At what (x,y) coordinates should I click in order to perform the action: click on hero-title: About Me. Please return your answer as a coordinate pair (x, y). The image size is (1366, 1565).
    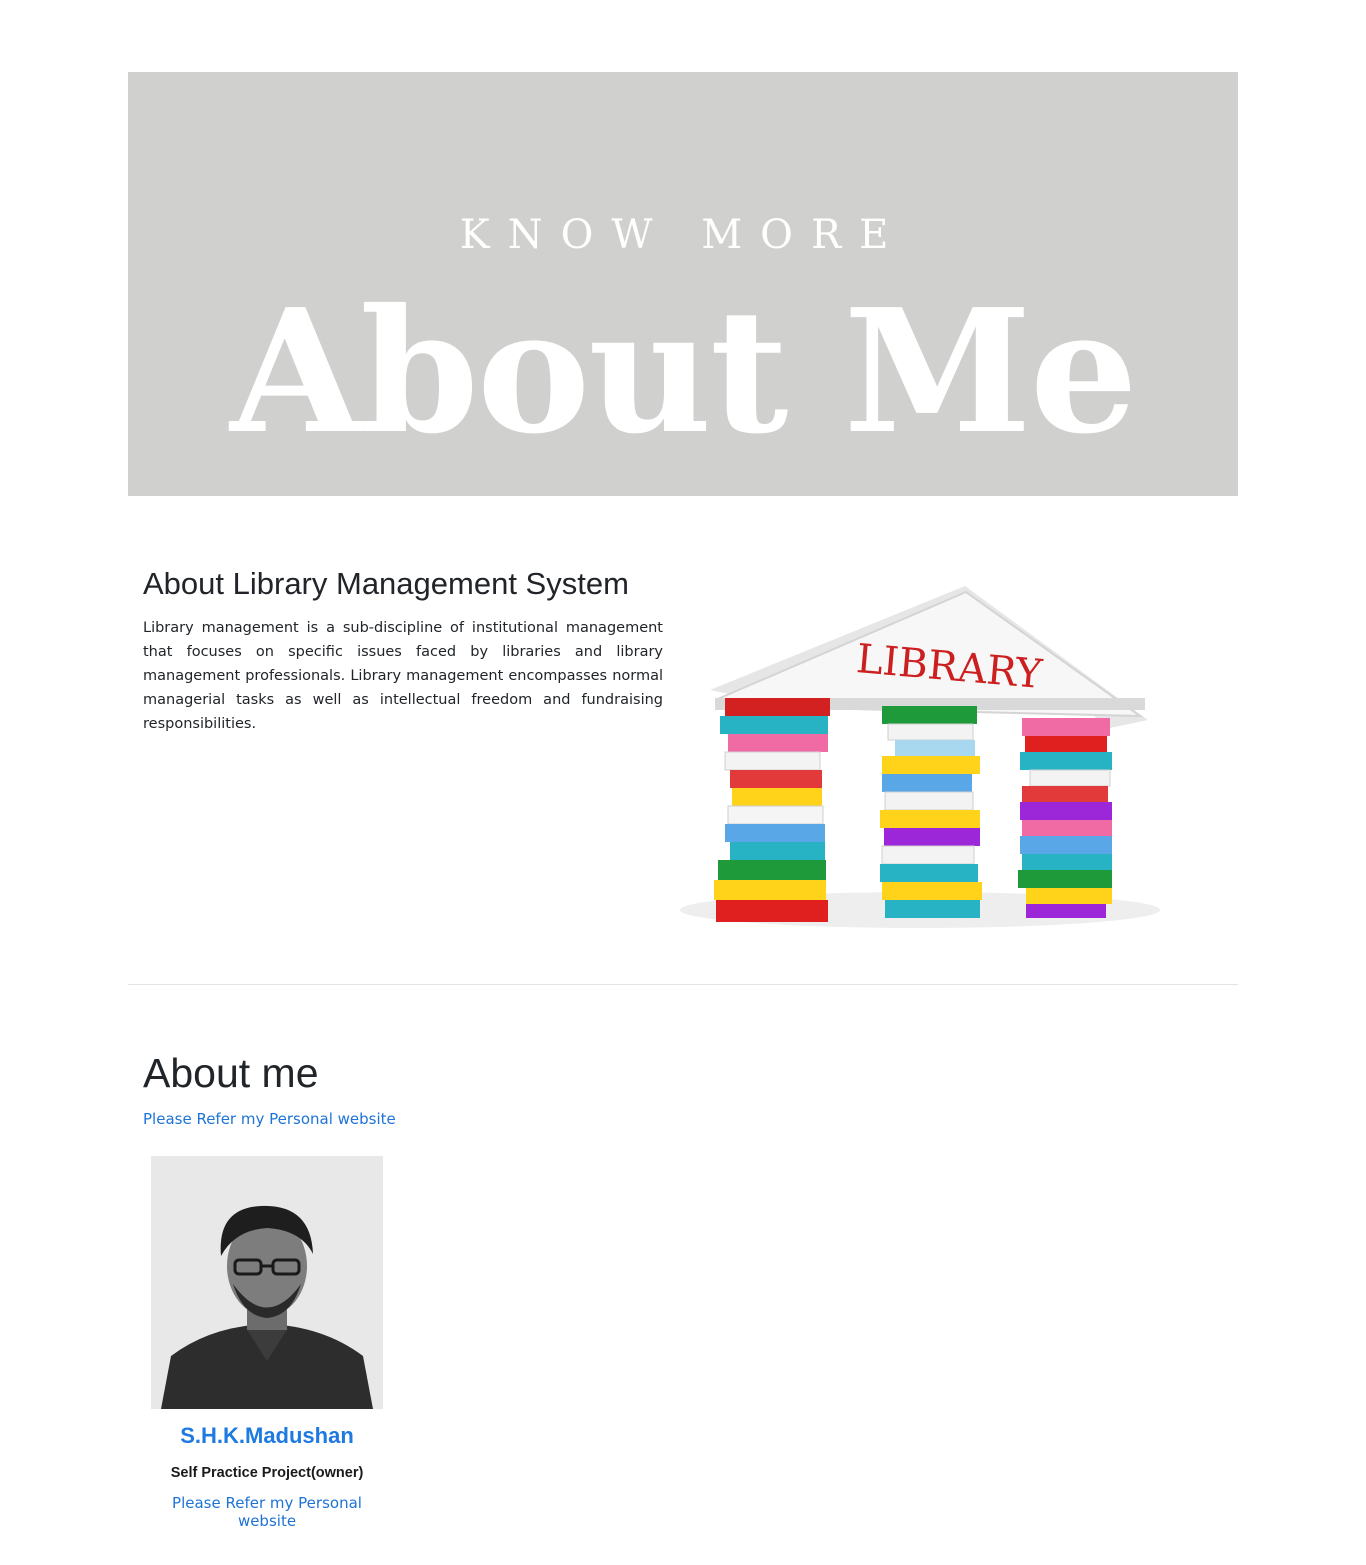
    Looking at the image, I should click on (684, 372).